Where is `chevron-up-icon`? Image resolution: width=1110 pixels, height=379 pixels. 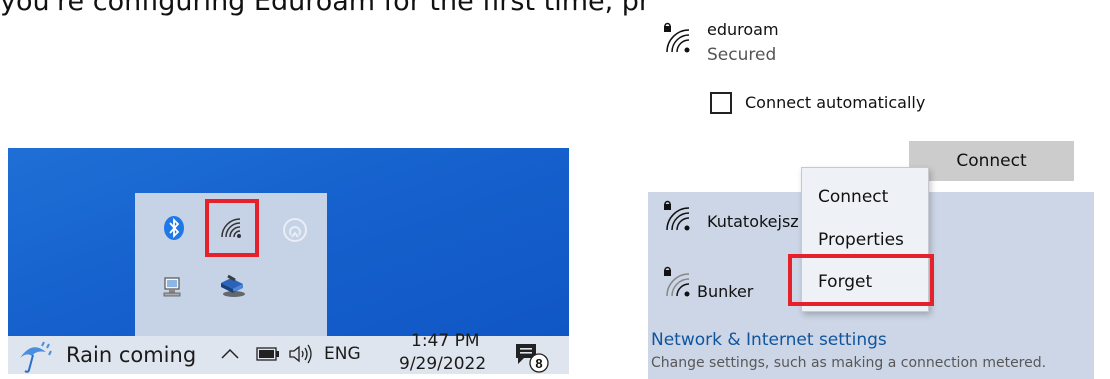 chevron-up-icon is located at coordinates (230, 354).